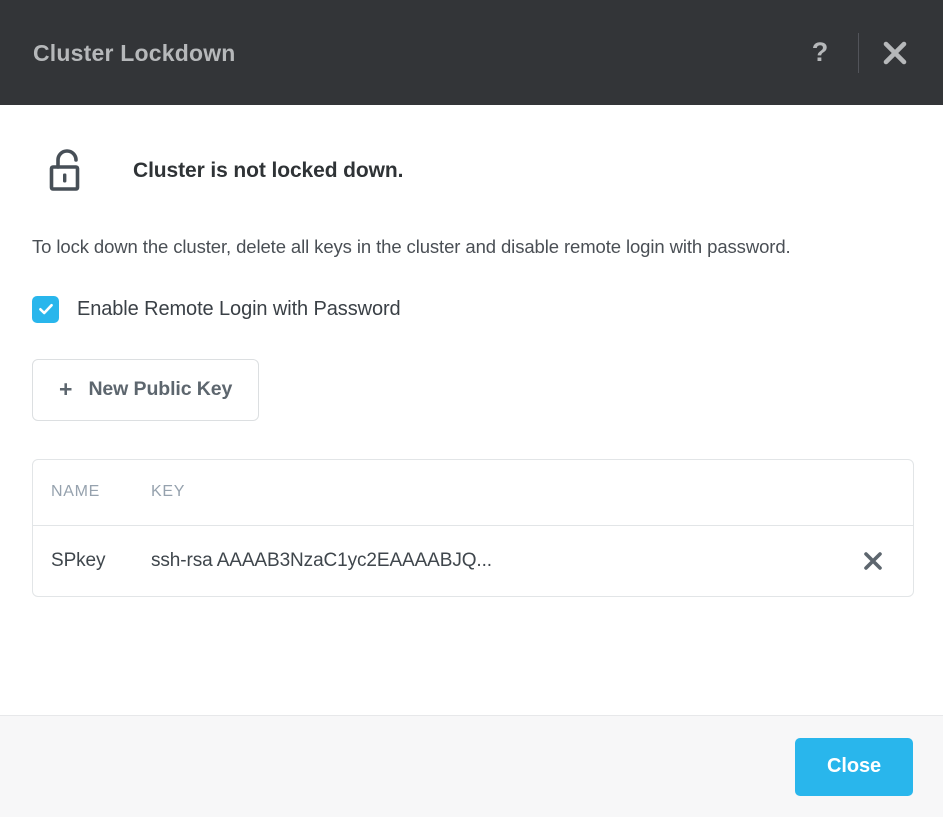 This screenshot has width=943, height=817. Describe the element at coordinates (471, 52) in the screenshot. I see `dialog-titlebar: Cluster Lockdown ?` at that location.